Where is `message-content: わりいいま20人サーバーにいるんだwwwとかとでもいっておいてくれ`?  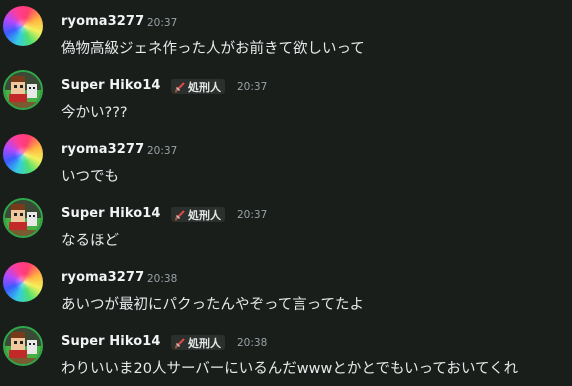
message-content: わりいいま20人サーバーにいるんだwwwとかとでもいっておいてくれ is located at coordinates (290, 369).